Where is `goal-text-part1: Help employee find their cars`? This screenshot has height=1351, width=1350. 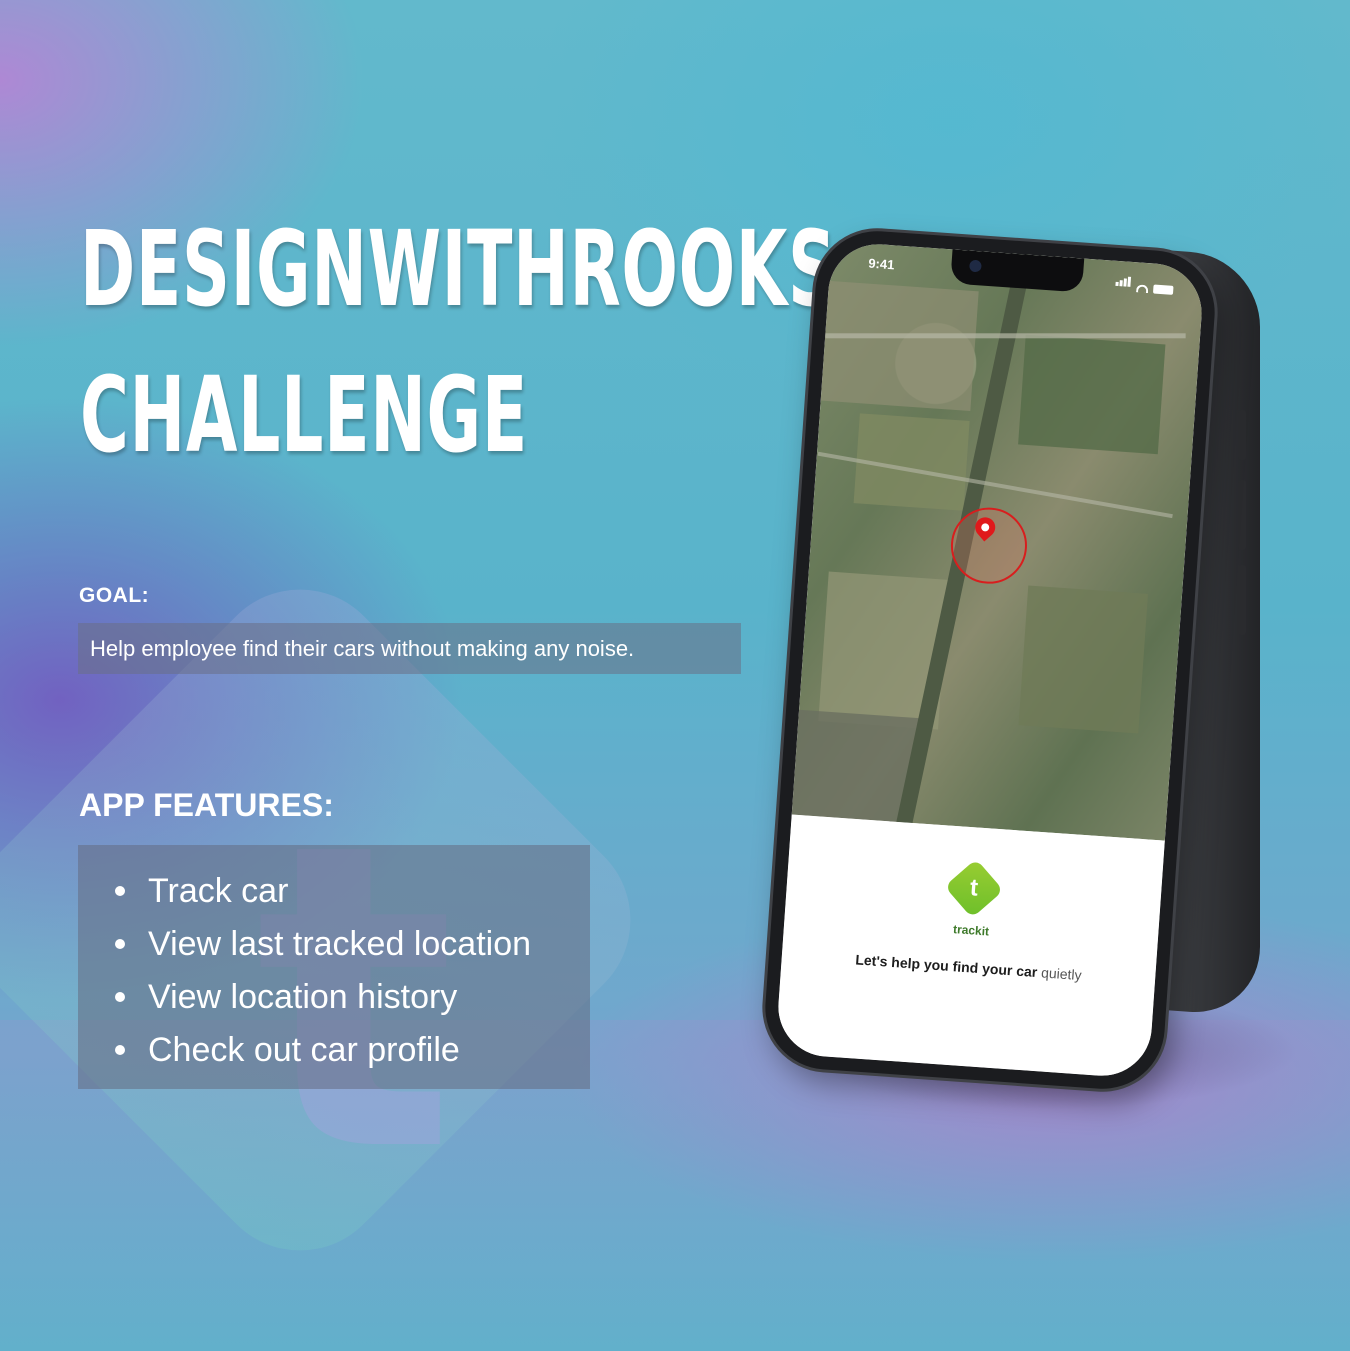 goal-text-part1: Help employee find their cars is located at coordinates (236, 648).